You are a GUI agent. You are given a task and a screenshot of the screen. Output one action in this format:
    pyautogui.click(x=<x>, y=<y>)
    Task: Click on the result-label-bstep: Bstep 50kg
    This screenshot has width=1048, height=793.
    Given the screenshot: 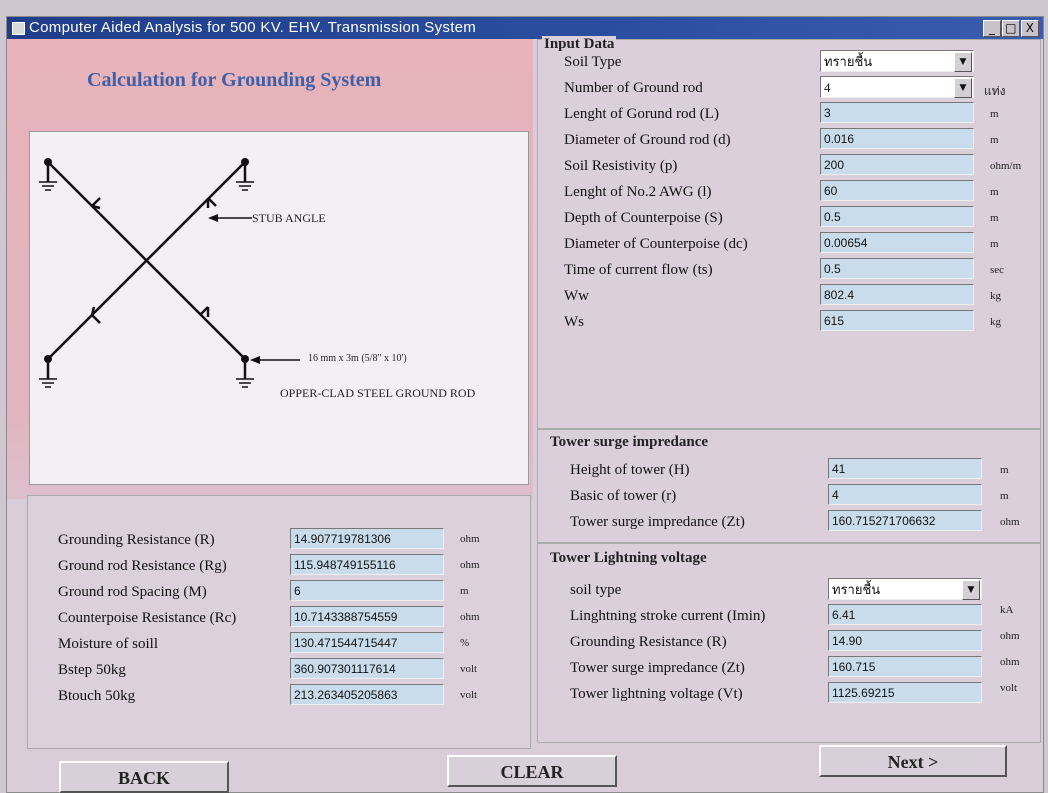 What is the action you would take?
    pyautogui.click(x=92, y=670)
    